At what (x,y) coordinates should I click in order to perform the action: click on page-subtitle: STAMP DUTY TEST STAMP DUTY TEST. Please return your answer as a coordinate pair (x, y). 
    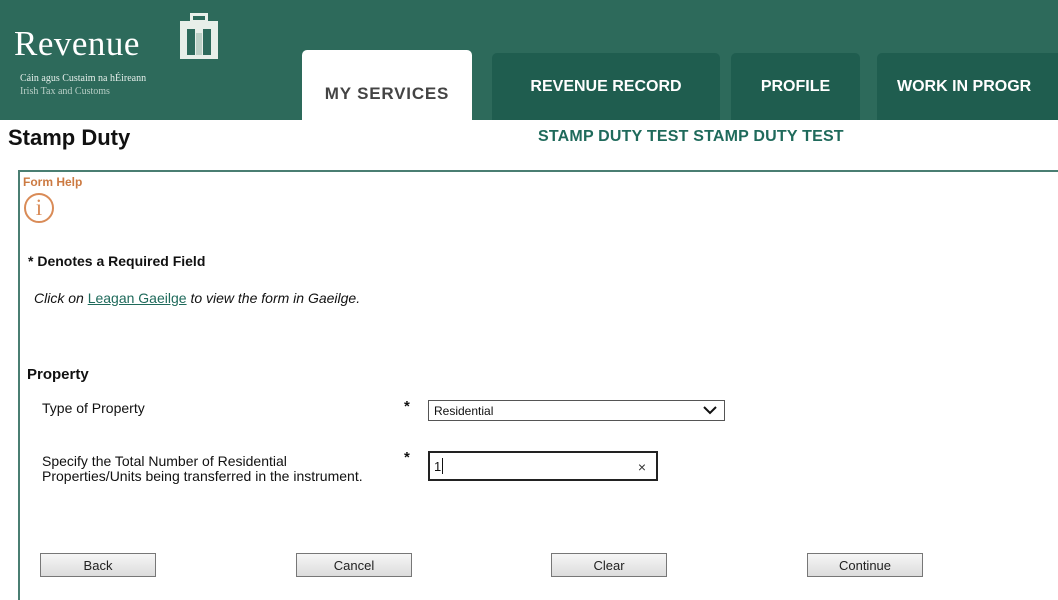
    Looking at the image, I should click on (691, 136).